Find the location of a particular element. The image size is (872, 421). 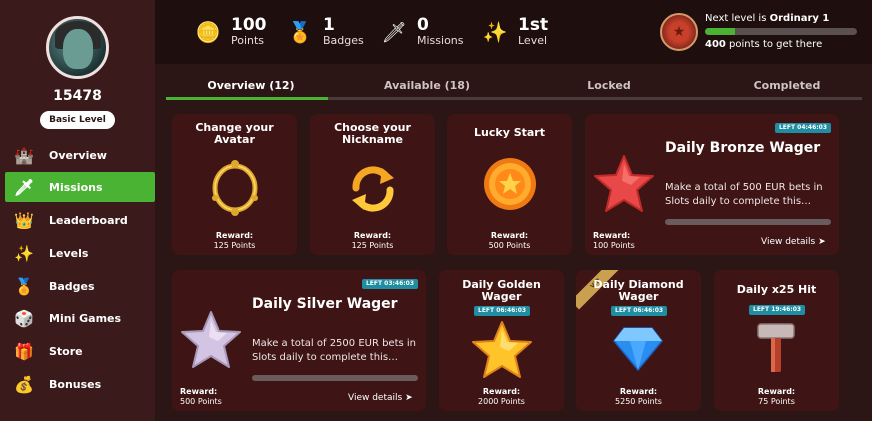

card-reward: Reward: 100 Points is located at coordinates (614, 241).